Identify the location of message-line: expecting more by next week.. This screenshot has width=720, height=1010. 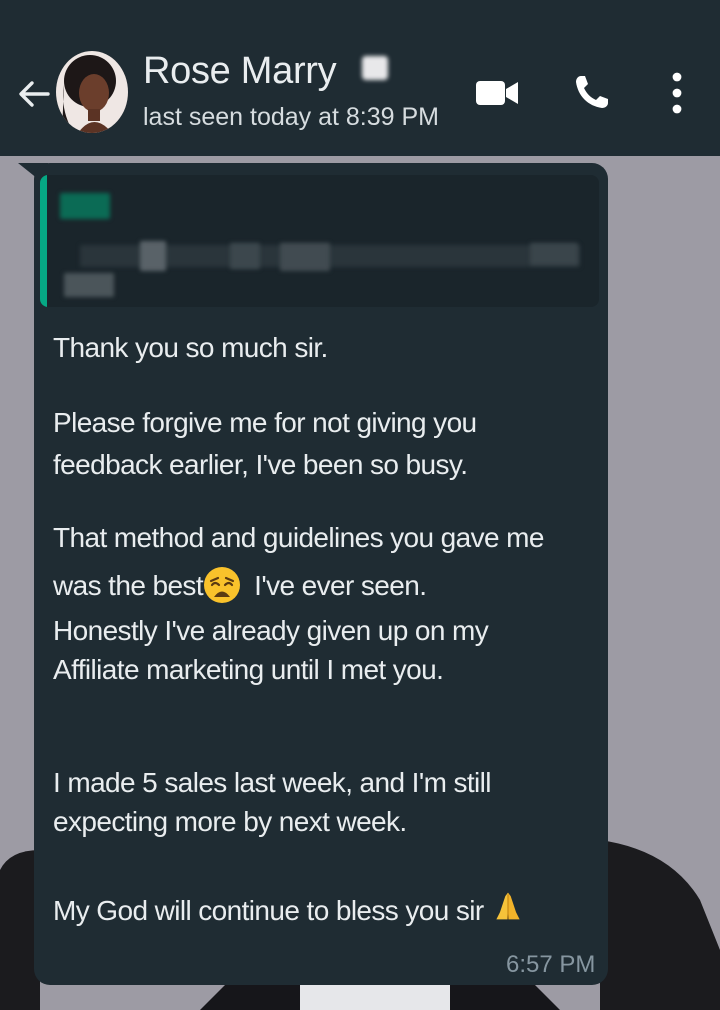
(230, 821).